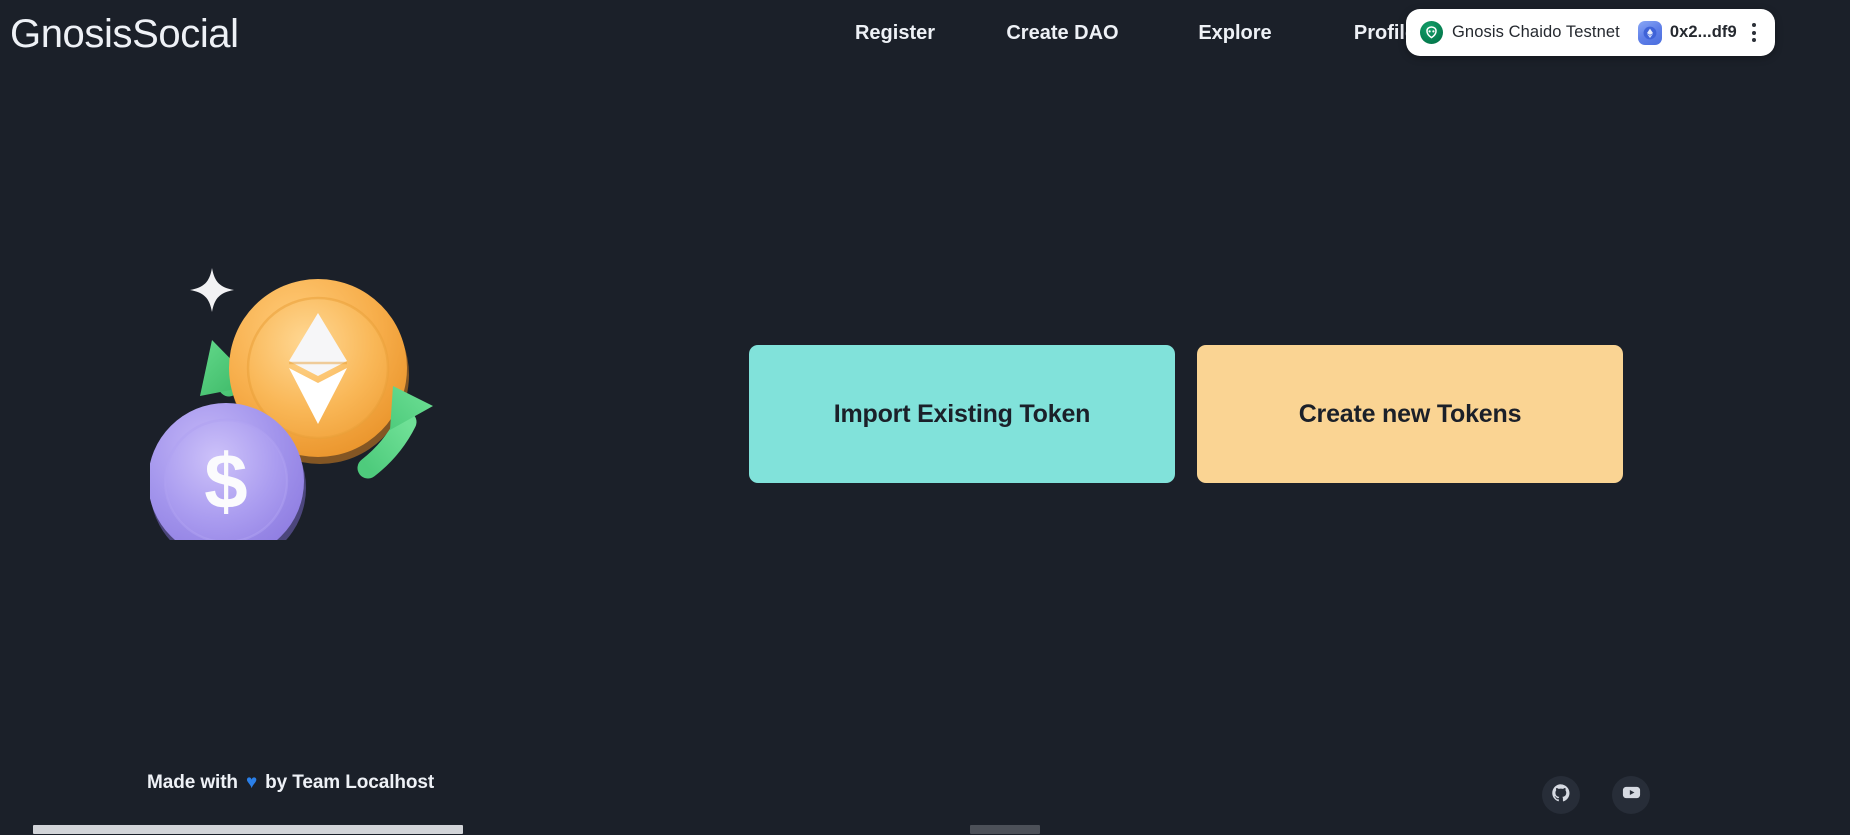  I want to click on chain-name-label: Gnosis Chaido Testnet, so click(1536, 32).